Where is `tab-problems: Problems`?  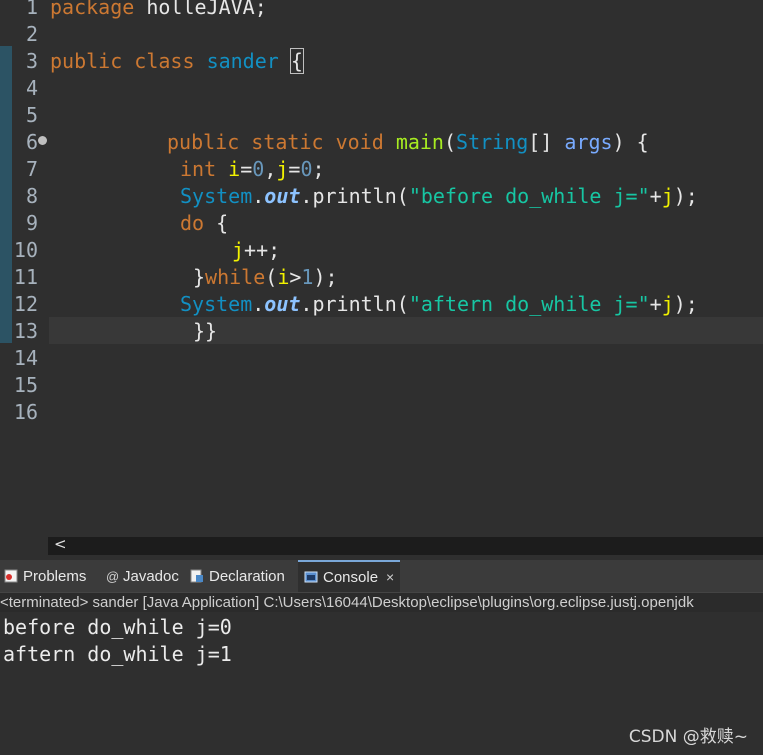
tab-problems: Problems is located at coordinates (45, 576).